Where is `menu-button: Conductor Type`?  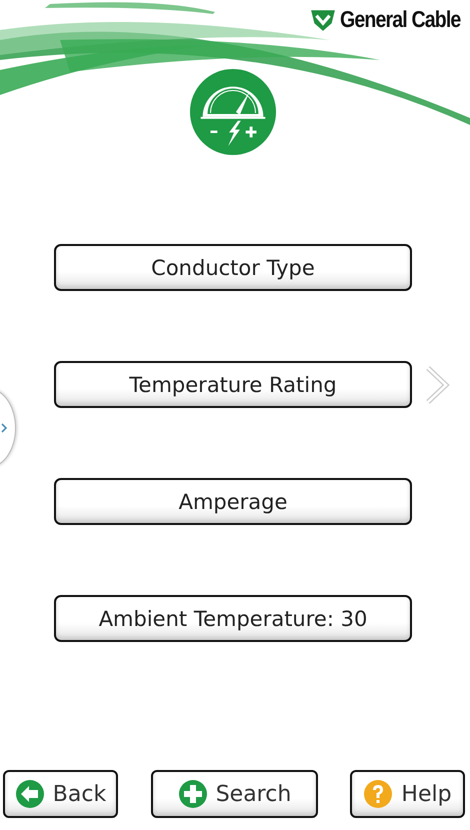
menu-button: Conductor Type is located at coordinates (233, 267).